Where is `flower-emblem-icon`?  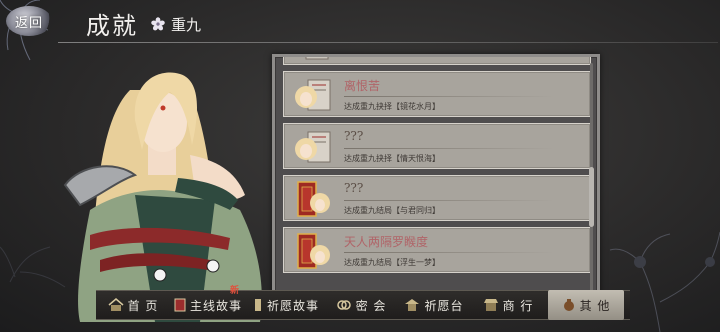
flower-emblem-icon is located at coordinates (158, 24).